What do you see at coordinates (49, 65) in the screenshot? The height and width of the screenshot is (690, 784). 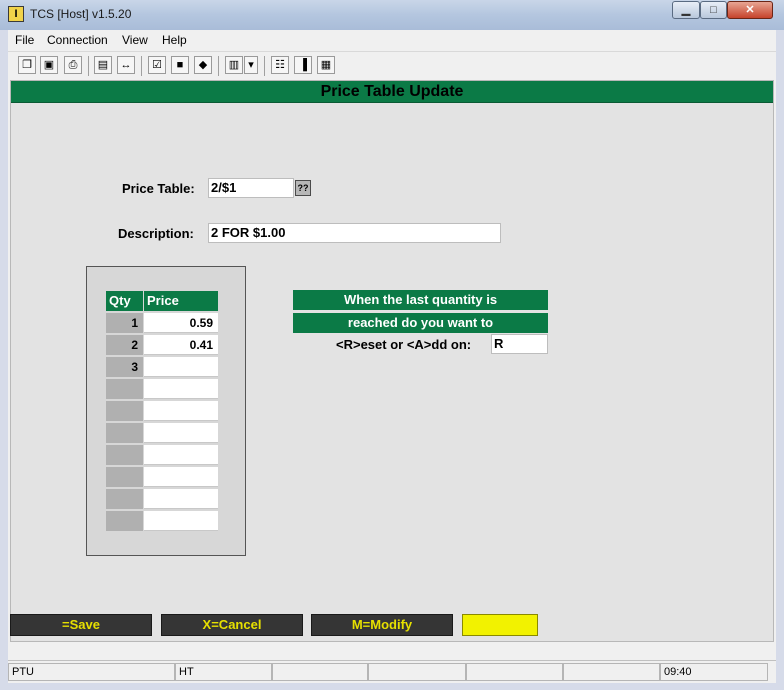 I see `save-icon: ▣` at bounding box center [49, 65].